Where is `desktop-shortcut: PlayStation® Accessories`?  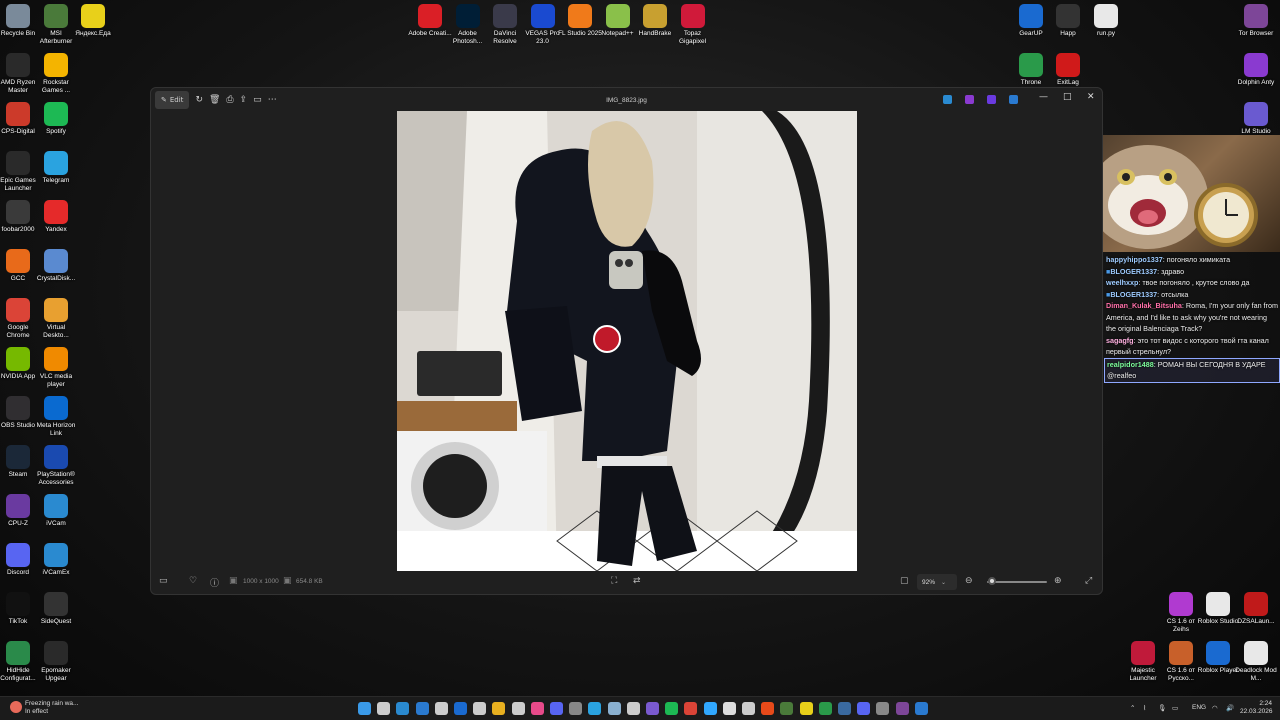
desktop-shortcut: PlayStation® Accessories is located at coordinates (56, 465).